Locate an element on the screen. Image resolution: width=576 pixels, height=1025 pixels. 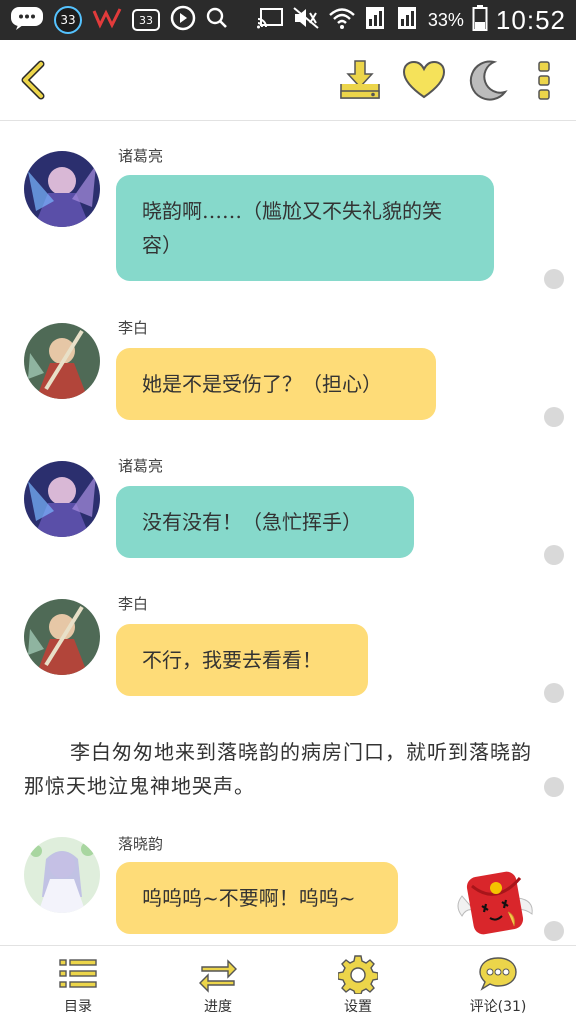
back-arrow-icon is located at coordinates (33, 80).